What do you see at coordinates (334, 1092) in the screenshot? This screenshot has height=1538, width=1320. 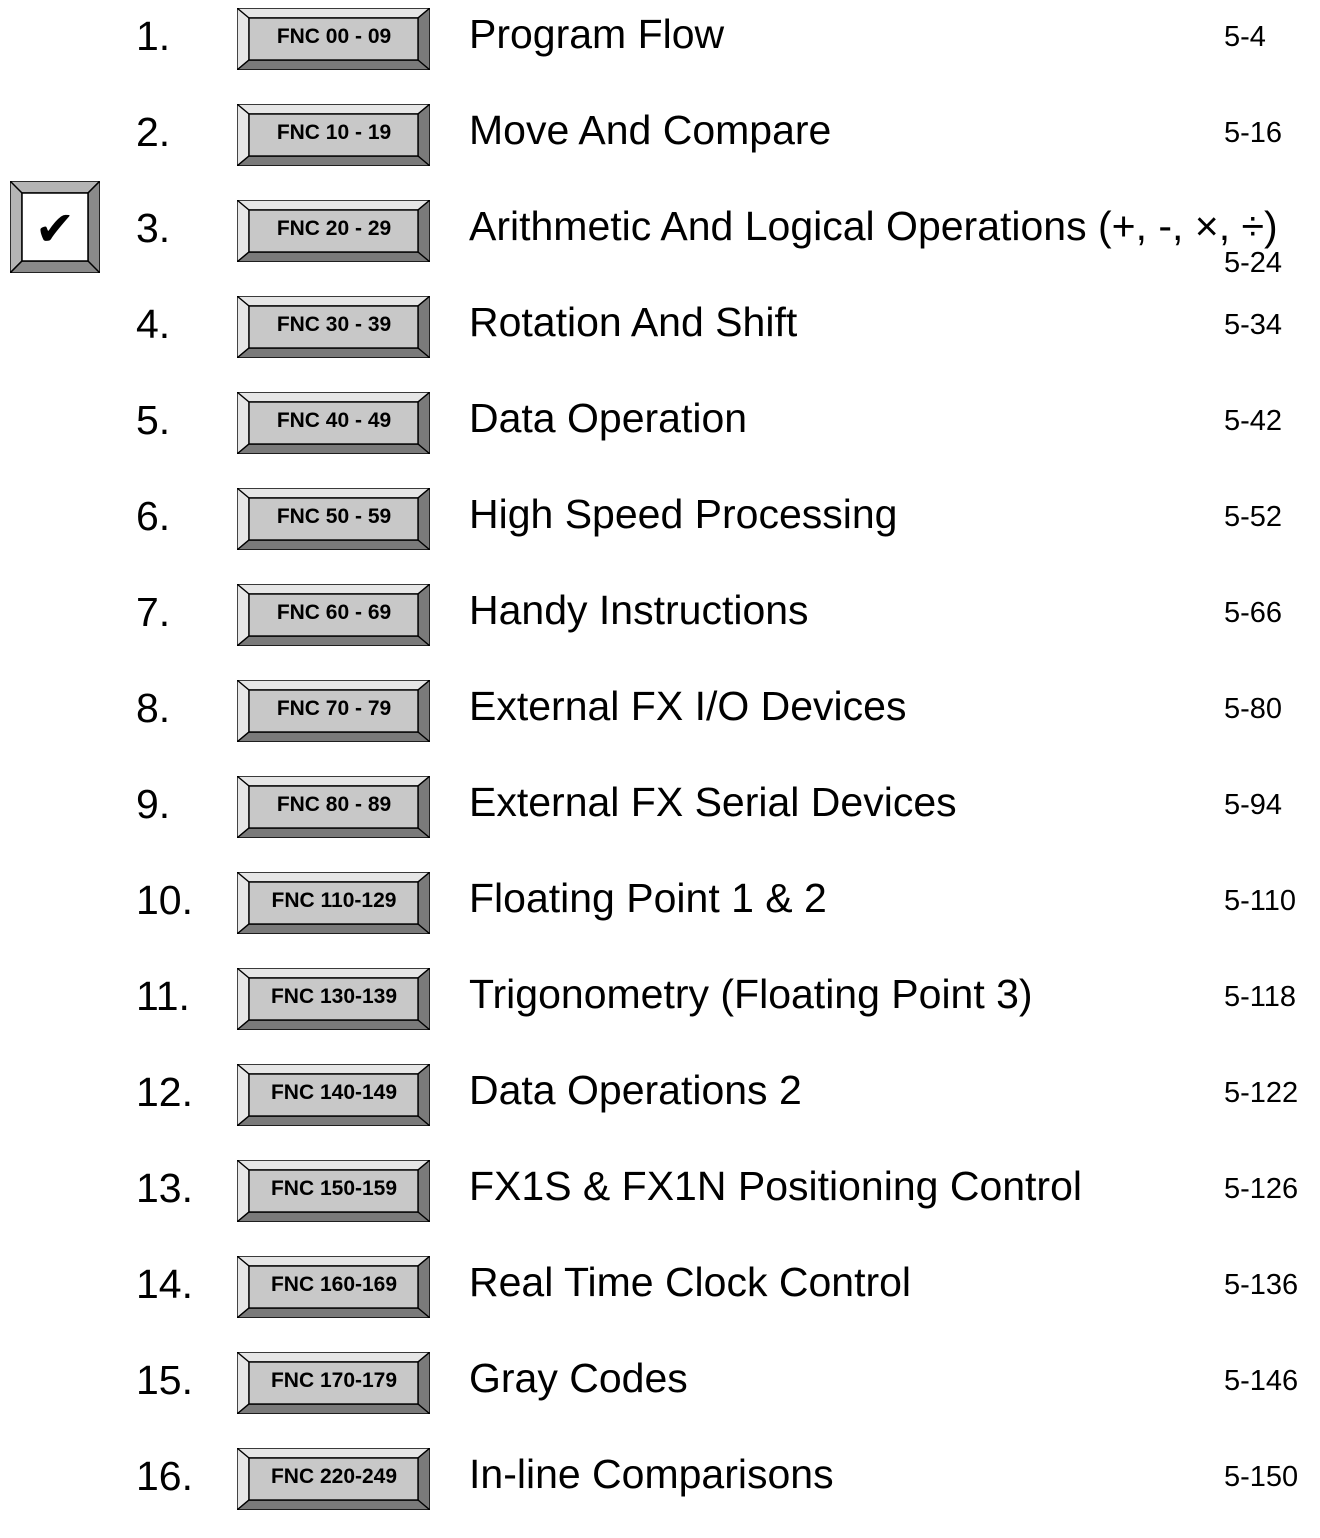 I see `fnc-range-label: FNC 140-149` at bounding box center [334, 1092].